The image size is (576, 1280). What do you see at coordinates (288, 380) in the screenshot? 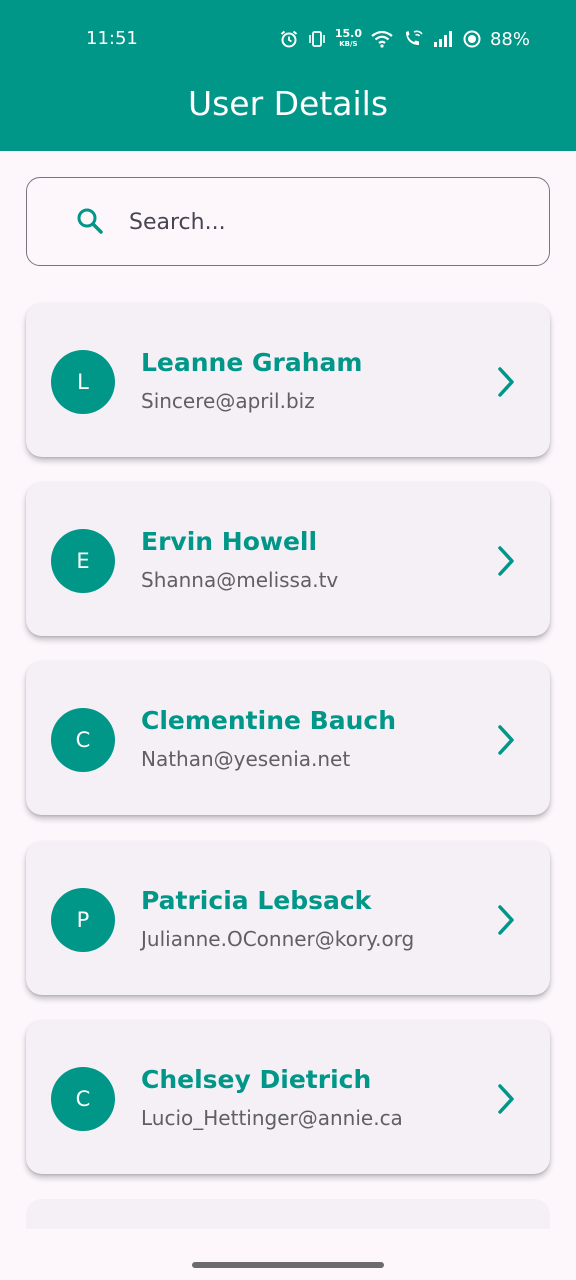
I see `user-card: L Leanne Graham Sincere@april.biz` at bounding box center [288, 380].